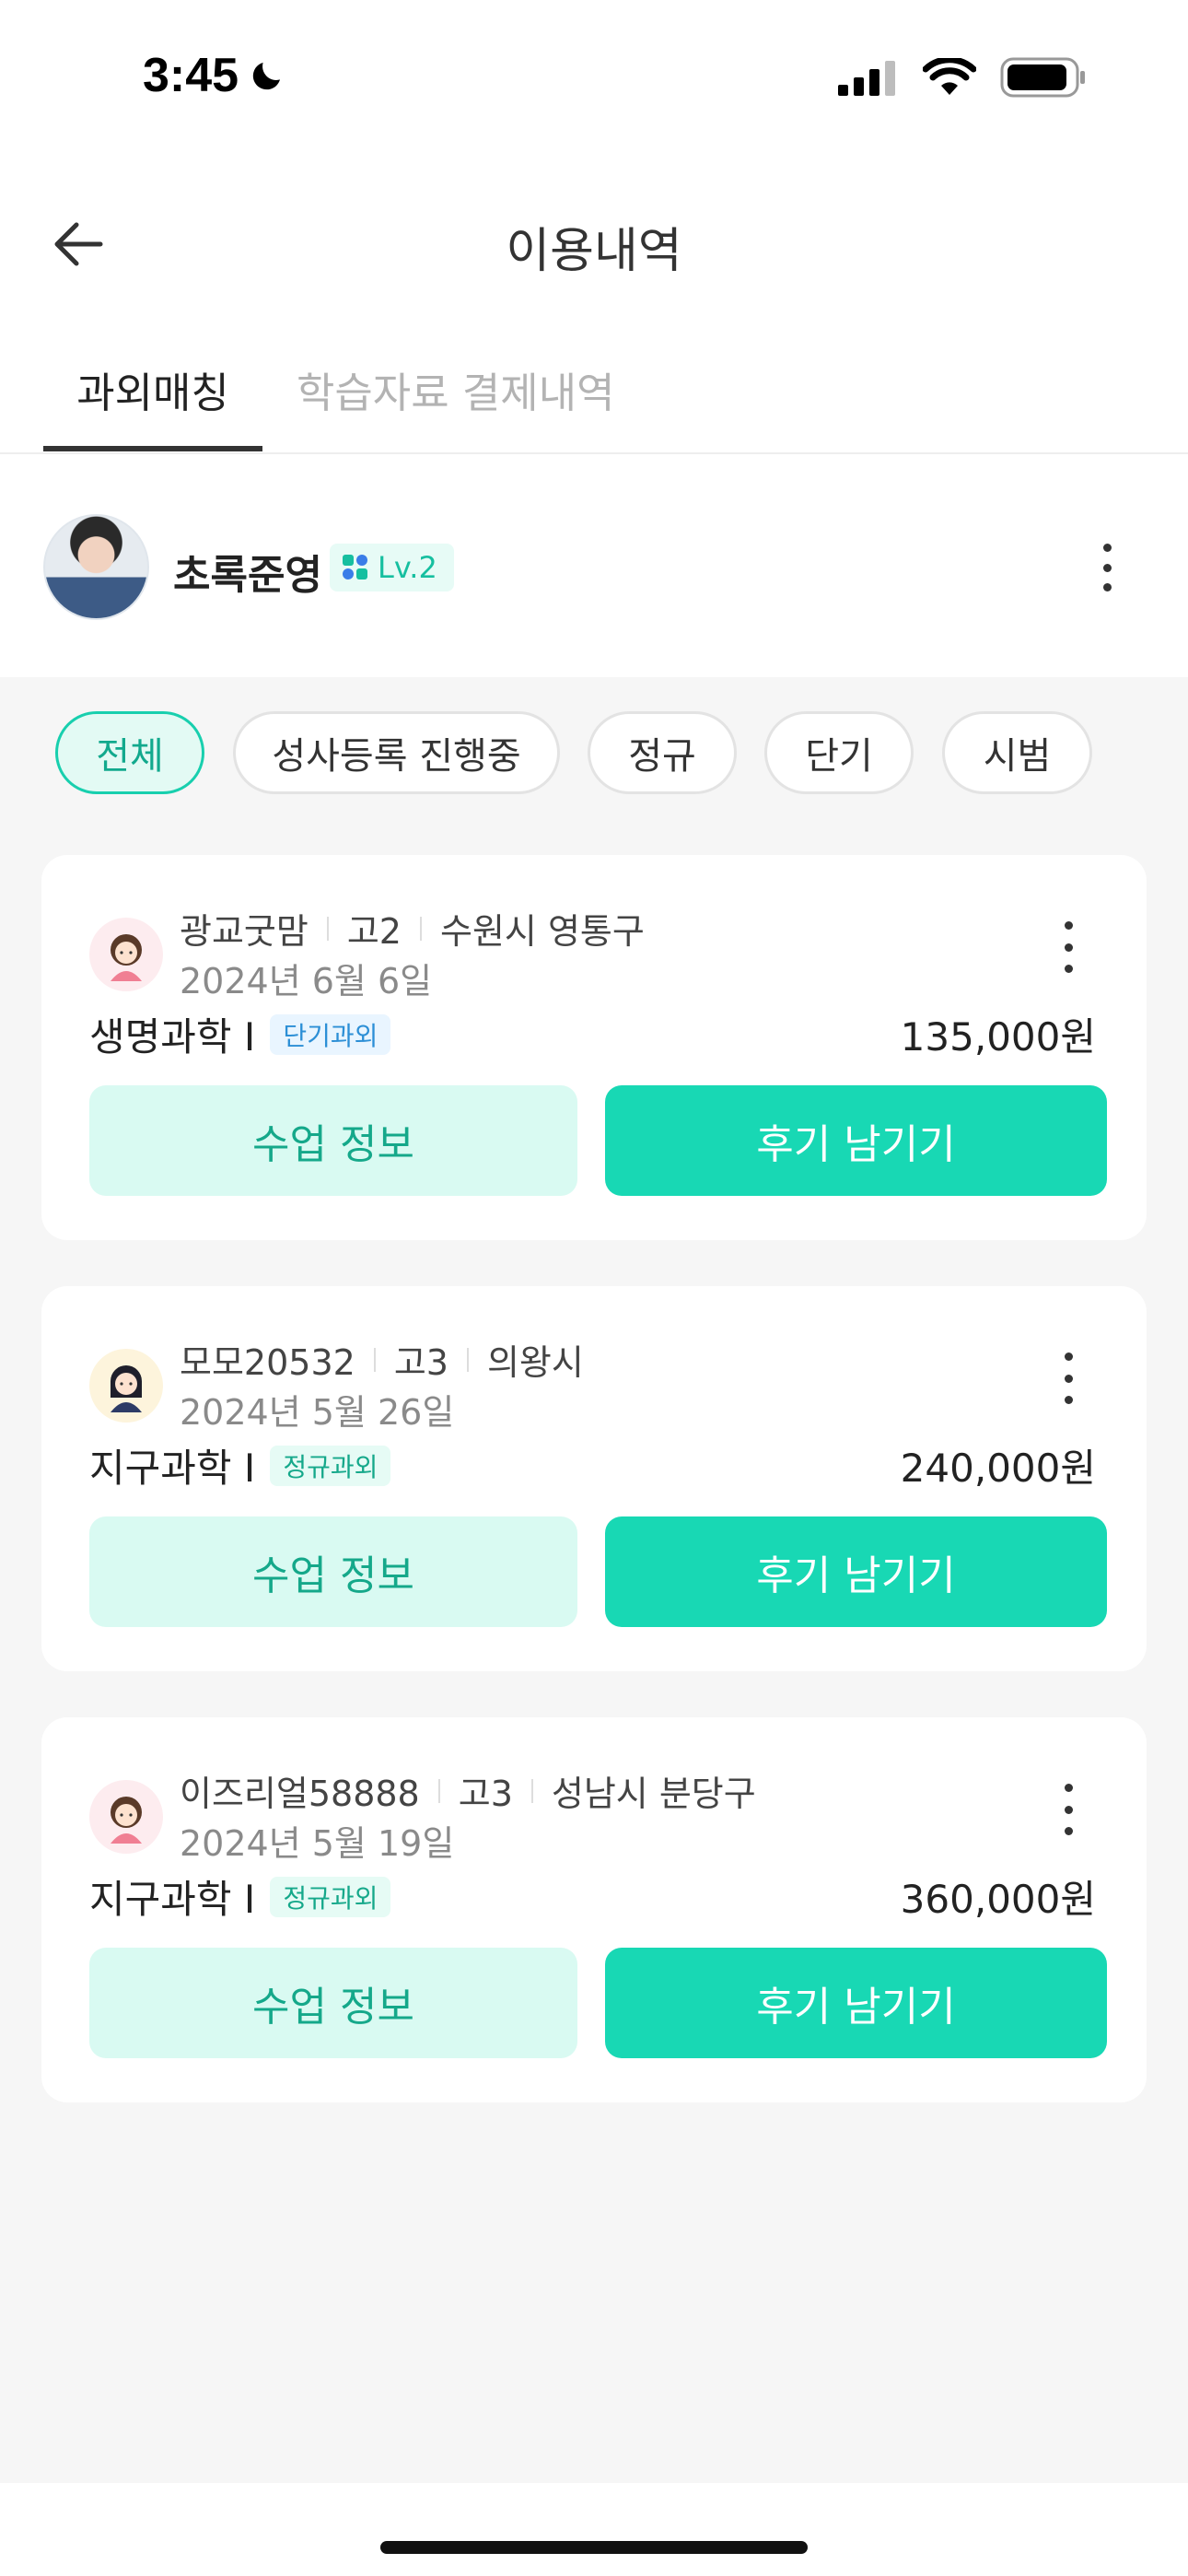  Describe the element at coordinates (306, 981) in the screenshot. I see `lesson-date: 2024년 6월 6일` at that location.